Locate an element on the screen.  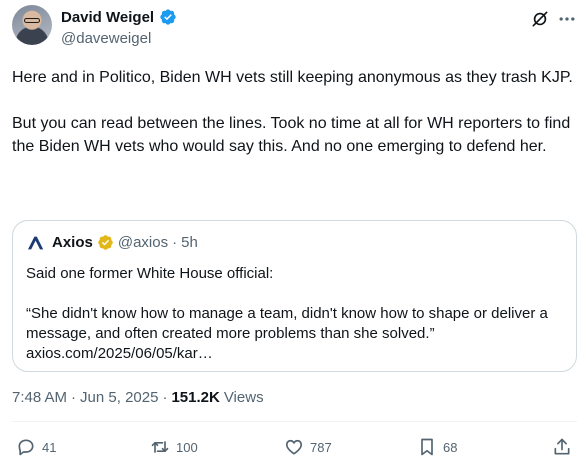
reply-count: 41 is located at coordinates (49, 447).